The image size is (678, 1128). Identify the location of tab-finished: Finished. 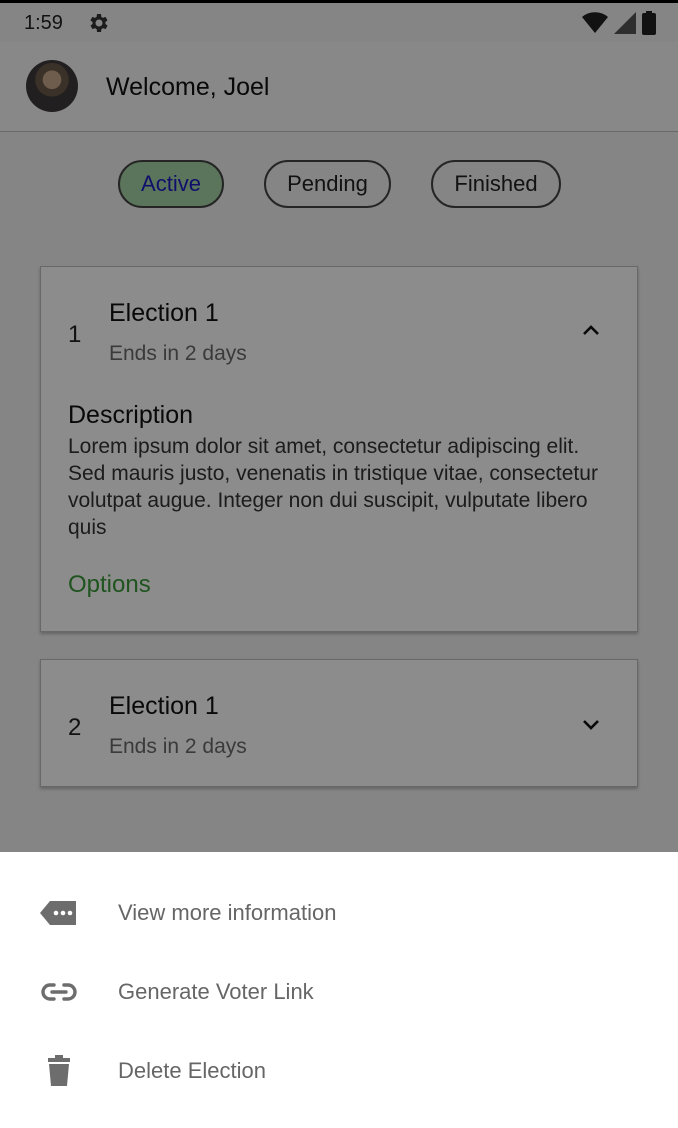
(496, 184).